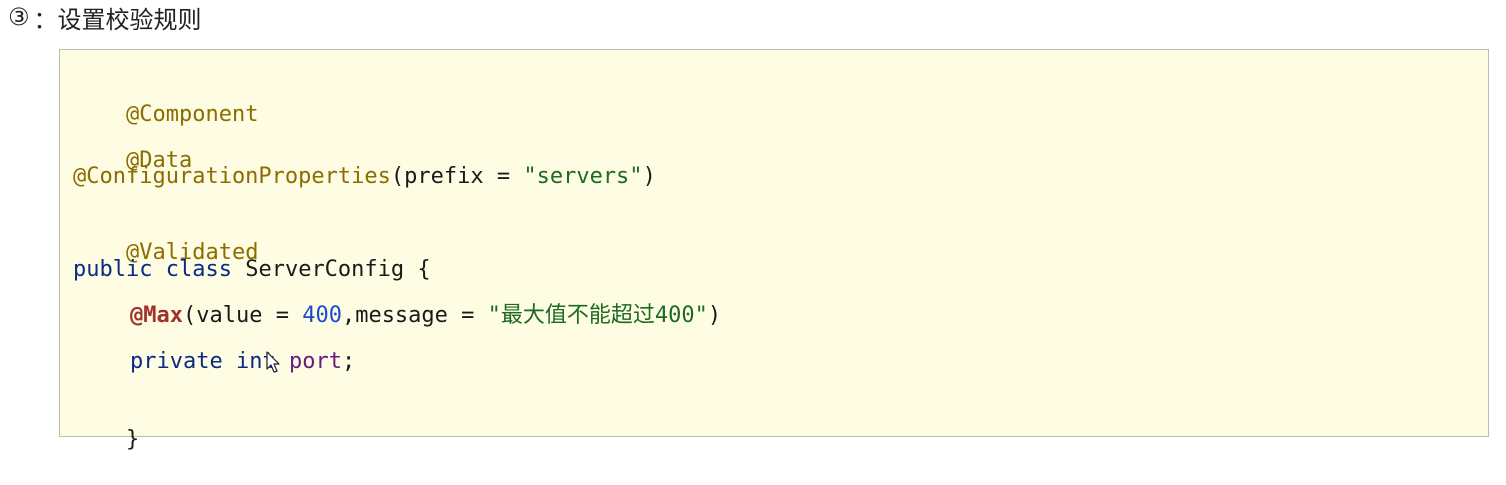 This screenshot has width=1506, height=485. What do you see at coordinates (132, 144) in the screenshot?
I see `code-line-2: @Data` at bounding box center [132, 144].